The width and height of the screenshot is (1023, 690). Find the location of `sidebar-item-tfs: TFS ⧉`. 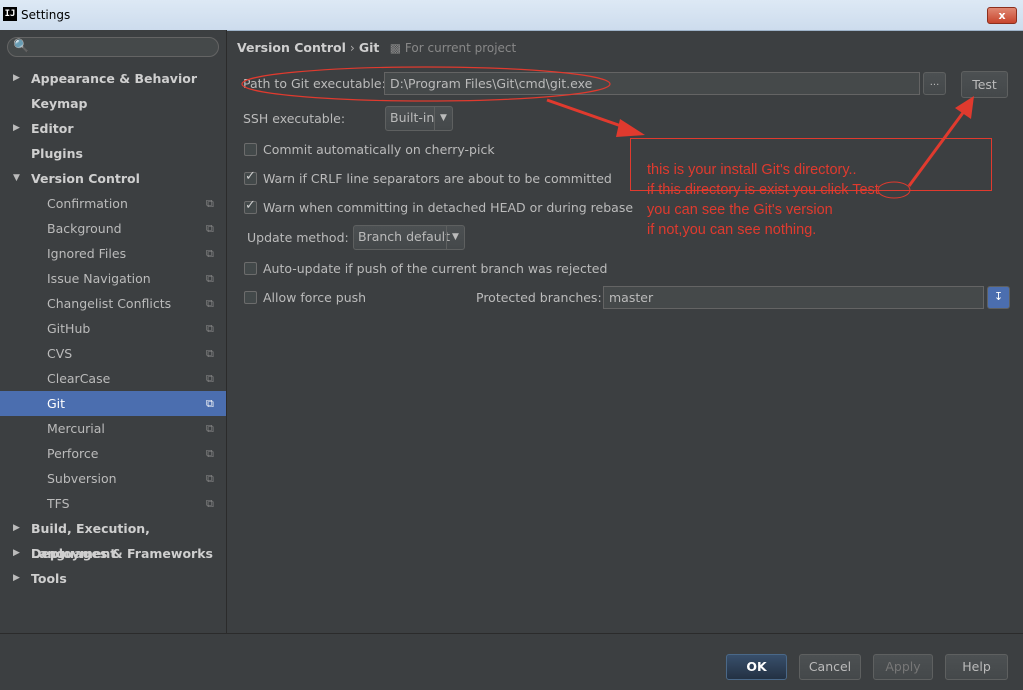

sidebar-item-tfs: TFS ⧉ is located at coordinates (113, 503).